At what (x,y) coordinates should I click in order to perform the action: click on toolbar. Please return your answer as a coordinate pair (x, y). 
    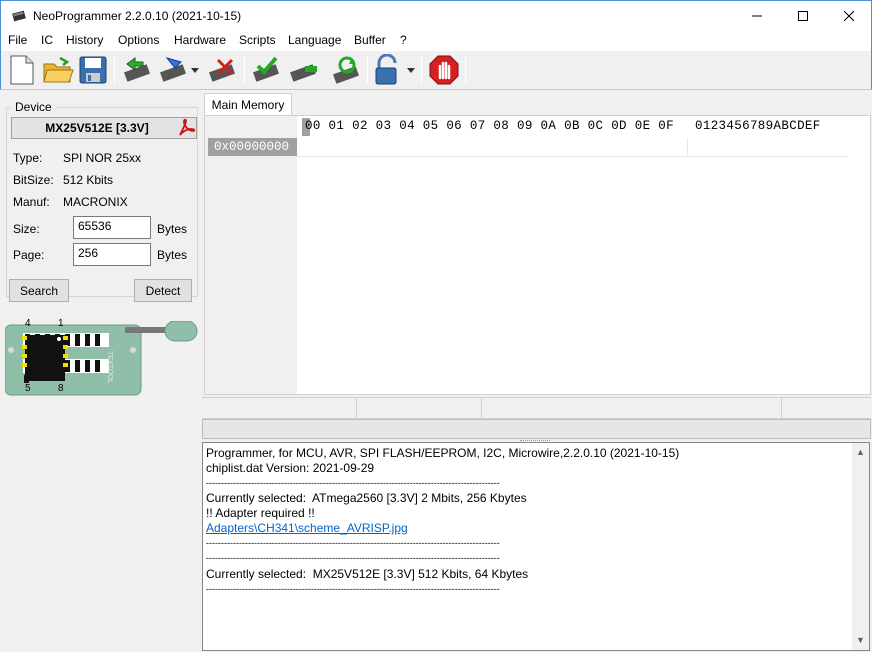
    Looking at the image, I should click on (436, 70).